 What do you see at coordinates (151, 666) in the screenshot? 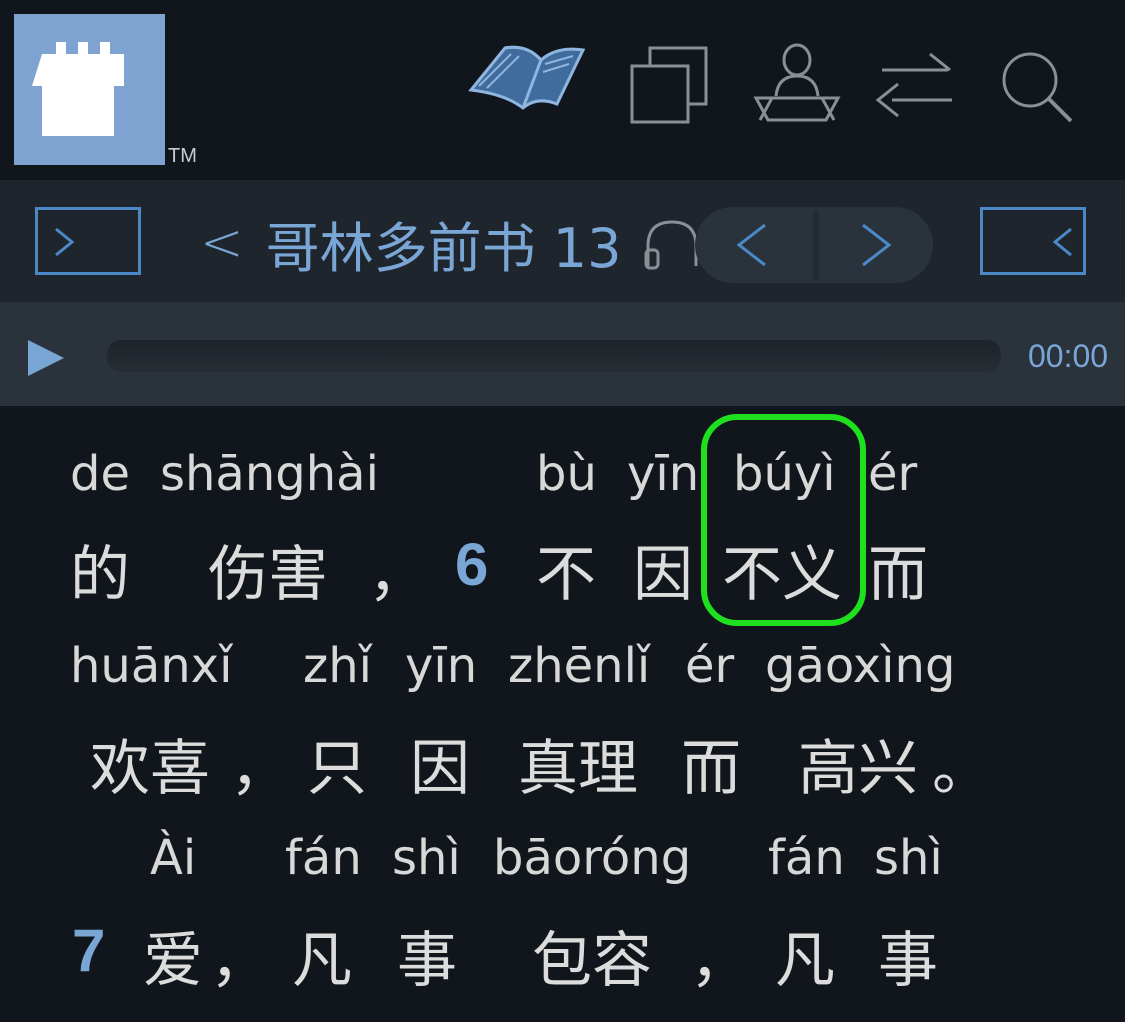
I see `pinyin-word: huānxǐ` at bounding box center [151, 666].